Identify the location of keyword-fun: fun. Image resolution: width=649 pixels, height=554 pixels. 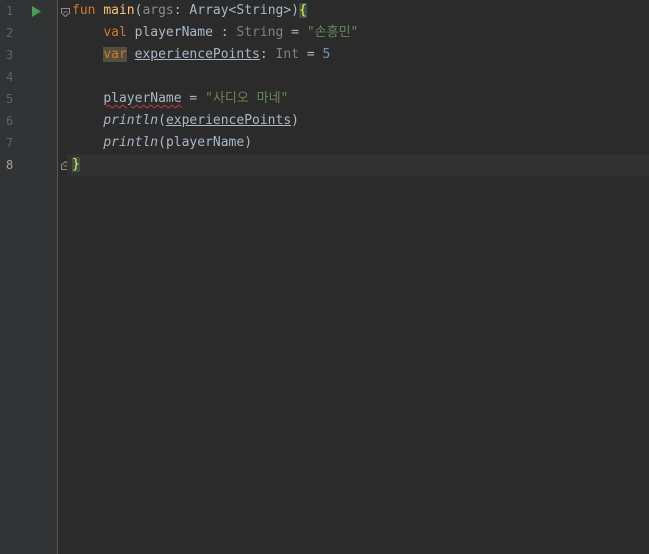
(84, 10).